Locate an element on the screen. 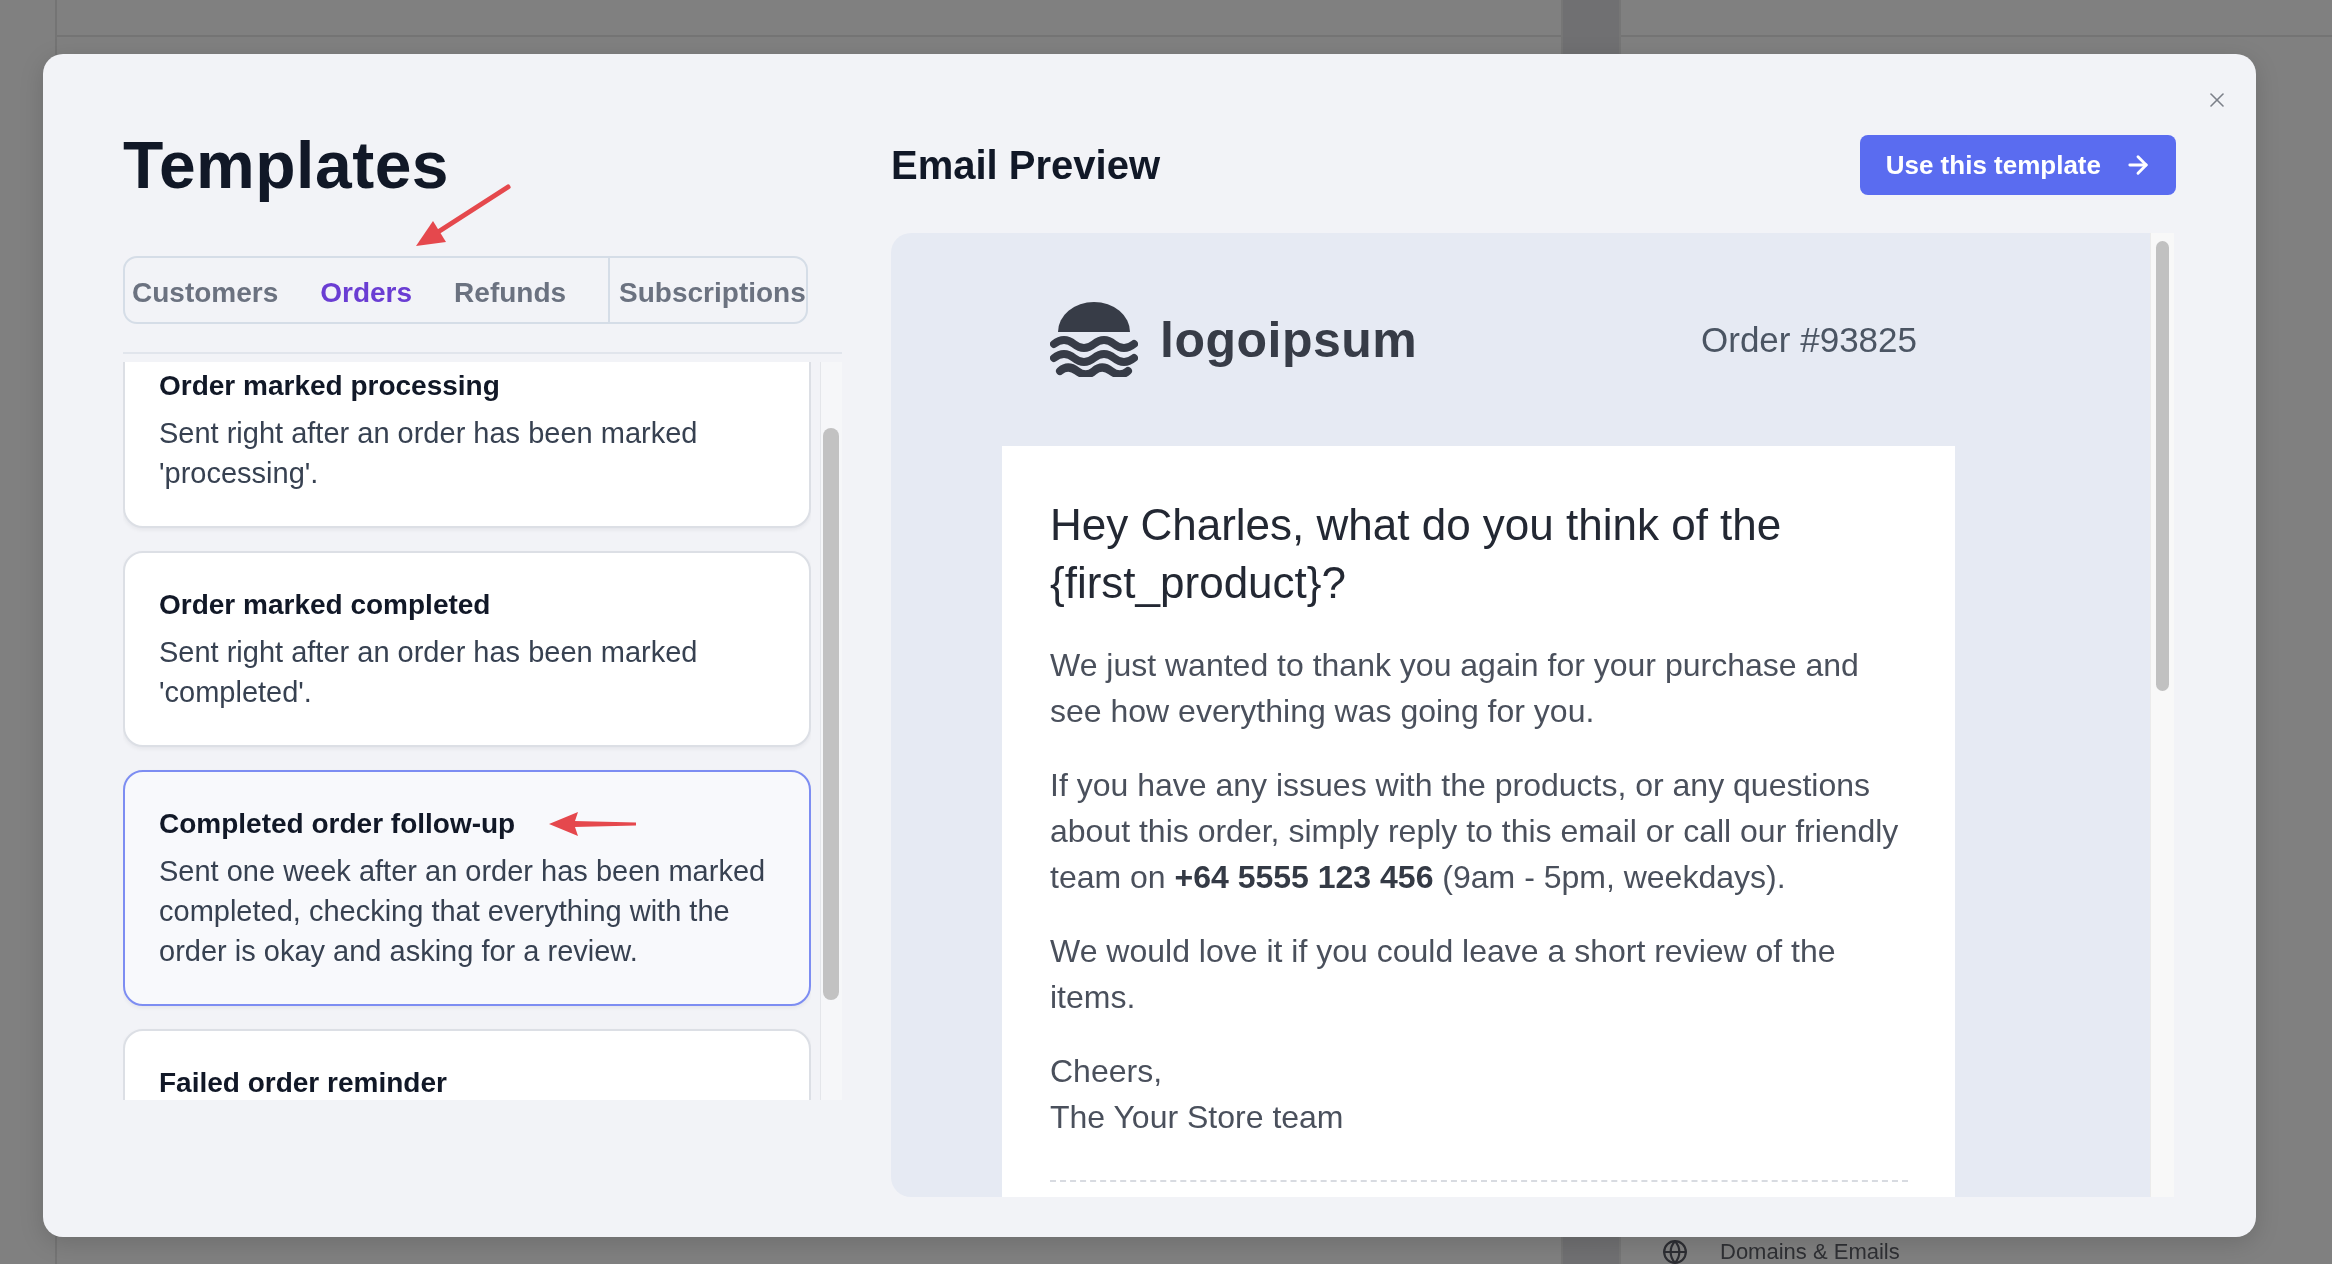 Image resolution: width=2332 pixels, height=1264 pixels. email-paragraph: We would love it if you could leave a short review of the items. is located at coordinates (1443, 974).